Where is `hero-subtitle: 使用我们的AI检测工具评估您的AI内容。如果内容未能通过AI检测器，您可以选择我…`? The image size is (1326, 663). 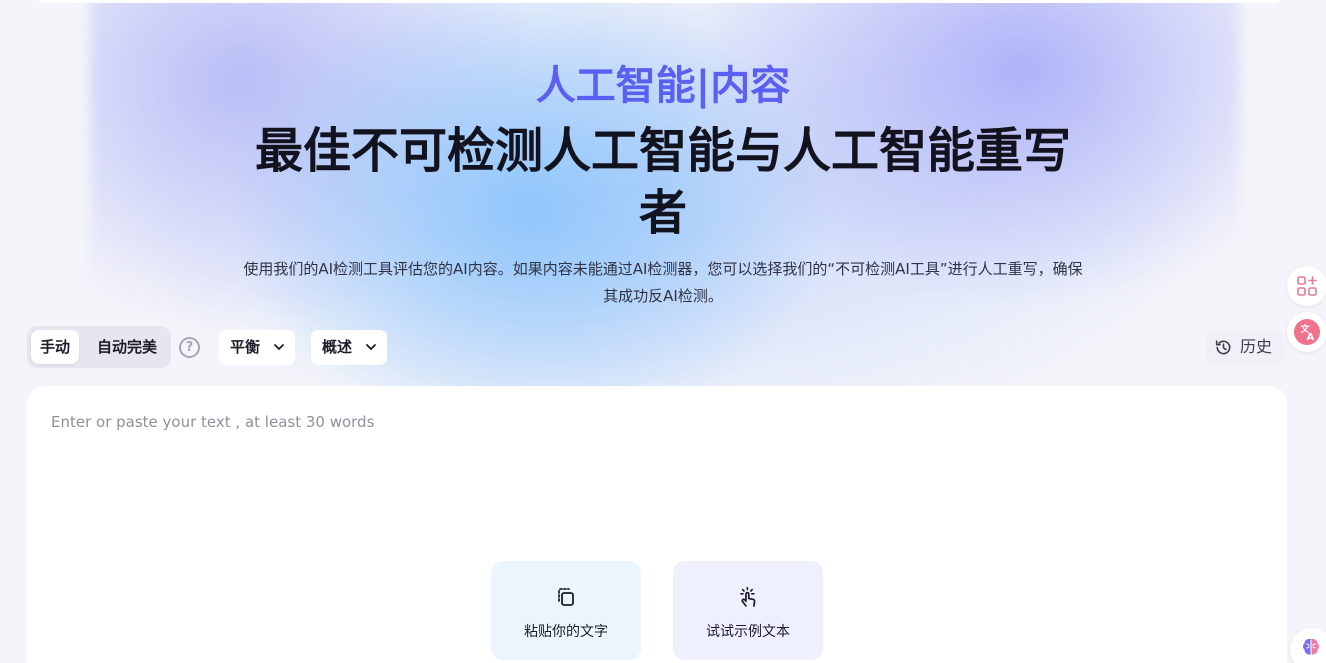
hero-subtitle: 使用我们的AI检测工具评估您的AI内容。如果内容未能通过AI检测器，您可以选择我… is located at coordinates (663, 282).